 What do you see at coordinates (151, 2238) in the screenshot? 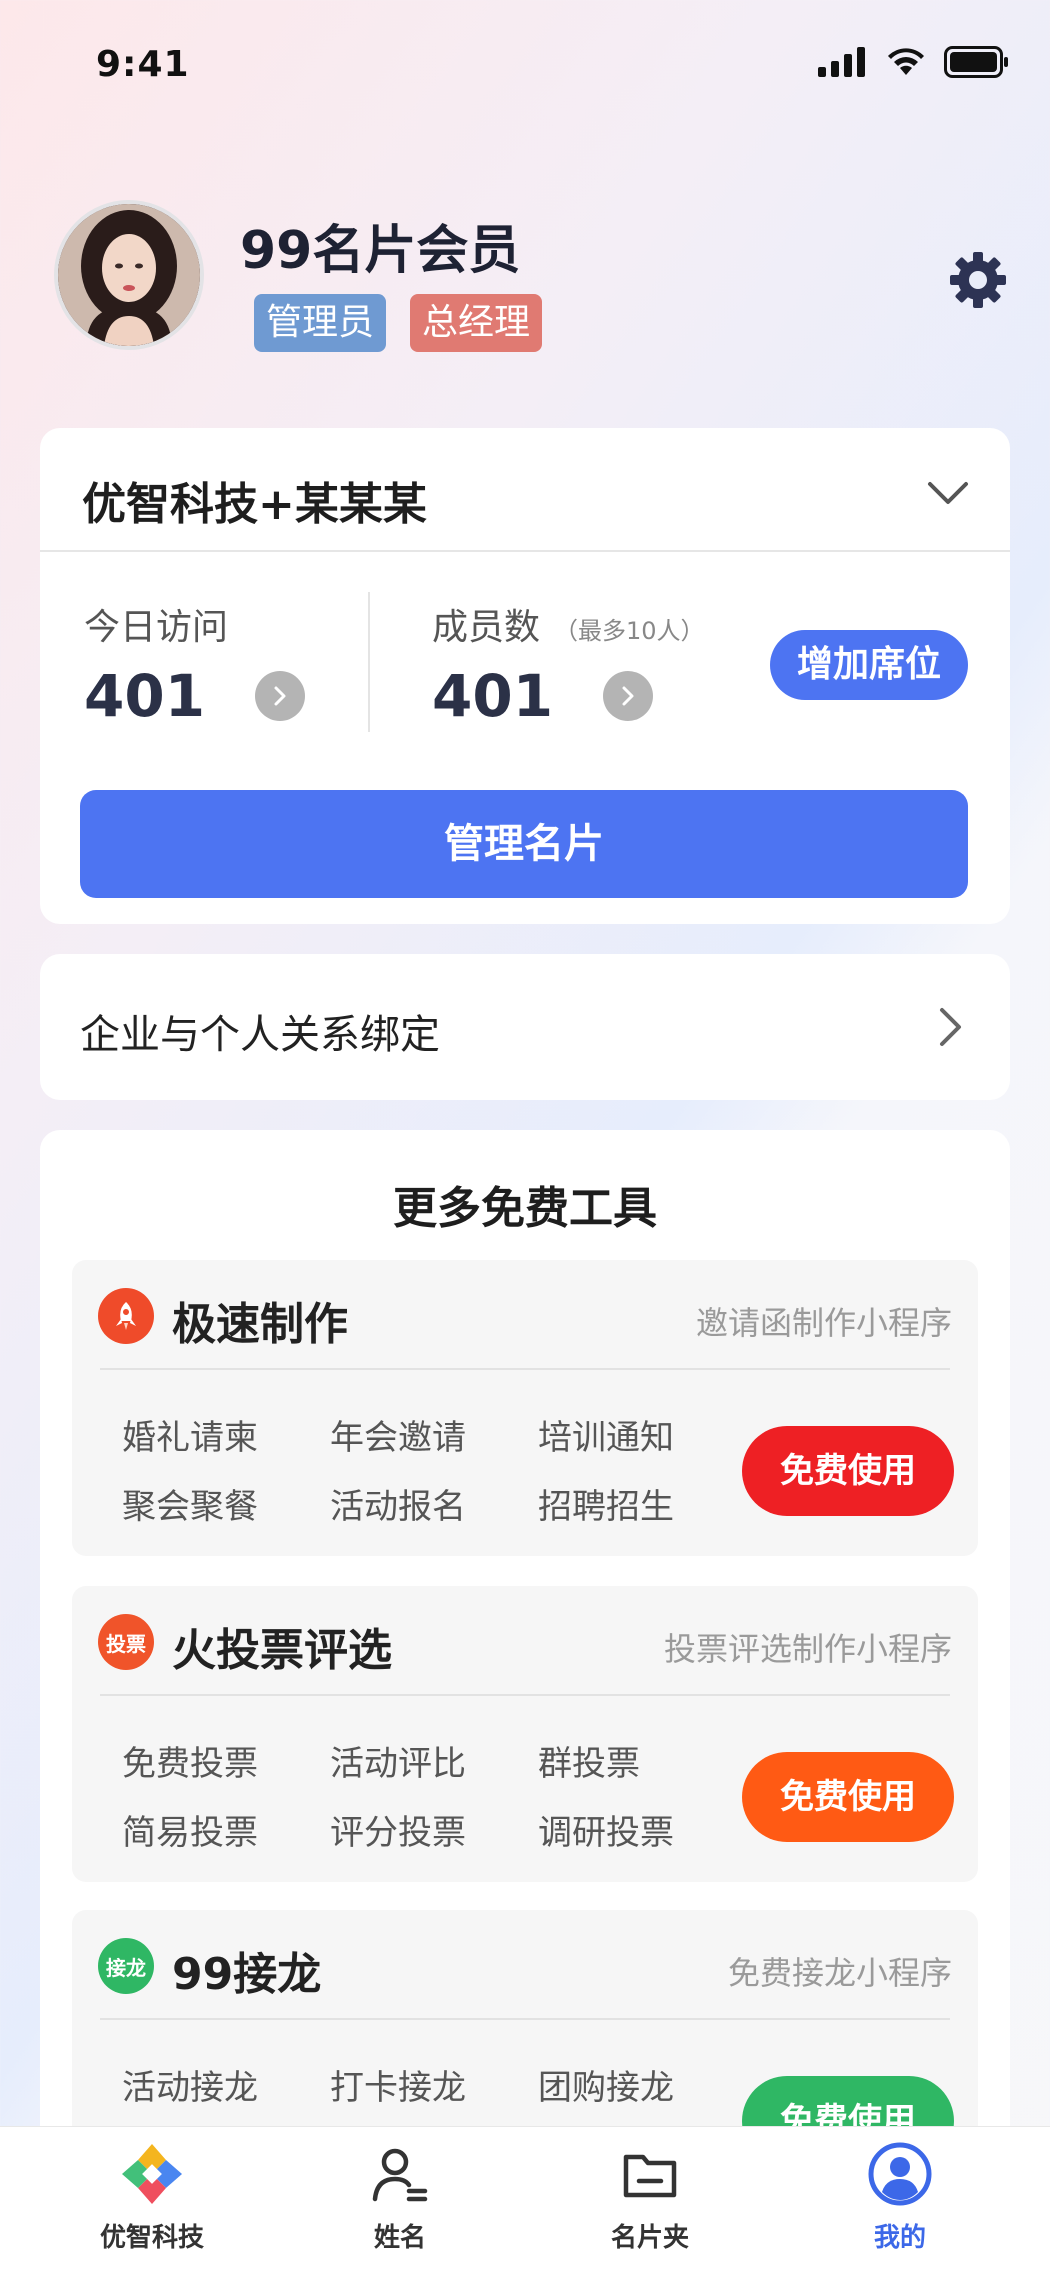
I see `tab-label: 优智科技` at bounding box center [151, 2238].